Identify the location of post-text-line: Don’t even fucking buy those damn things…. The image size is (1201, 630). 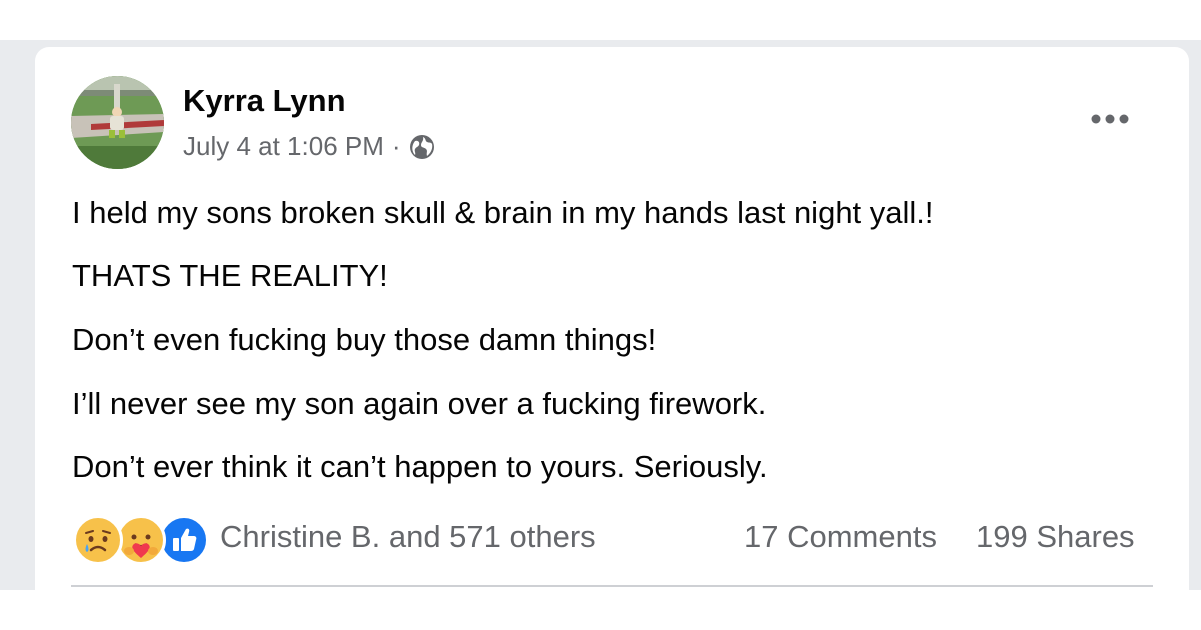
(364, 339).